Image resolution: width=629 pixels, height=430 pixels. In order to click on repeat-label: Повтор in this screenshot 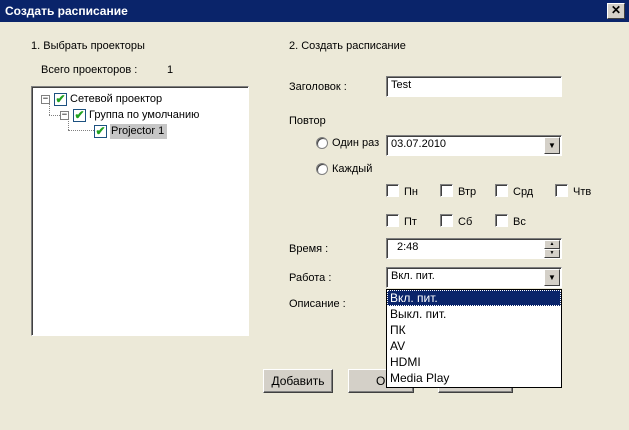, I will do `click(307, 121)`.